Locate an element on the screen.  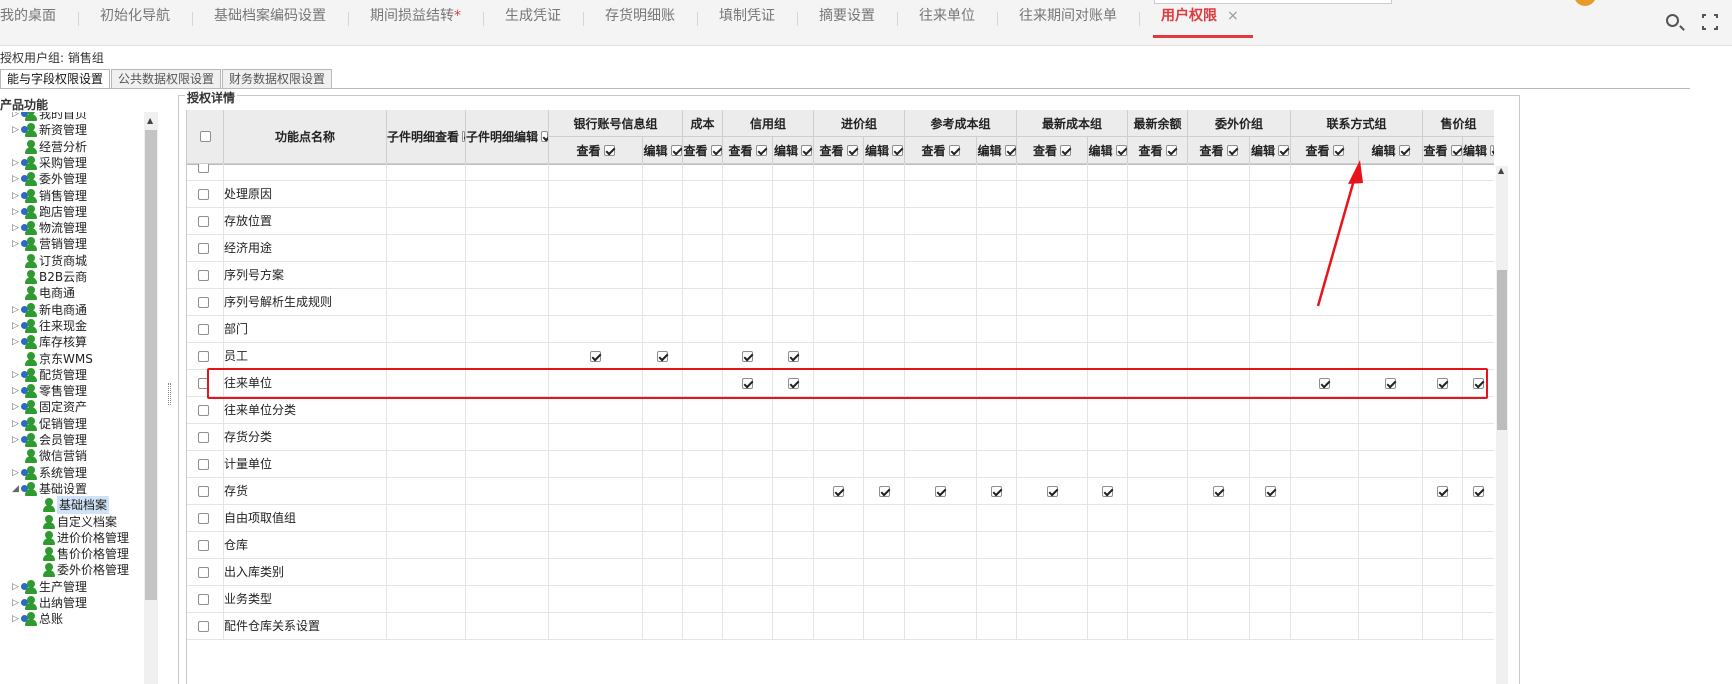
tree-item: ▷ 新资管理 is located at coordinates (72, 130).